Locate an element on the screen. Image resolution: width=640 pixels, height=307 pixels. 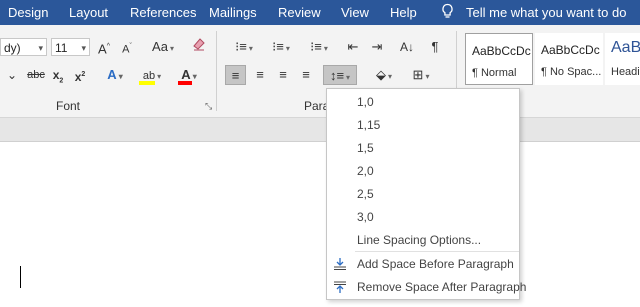
increase-indent-icon: ⇥ is located at coordinates (377, 47).